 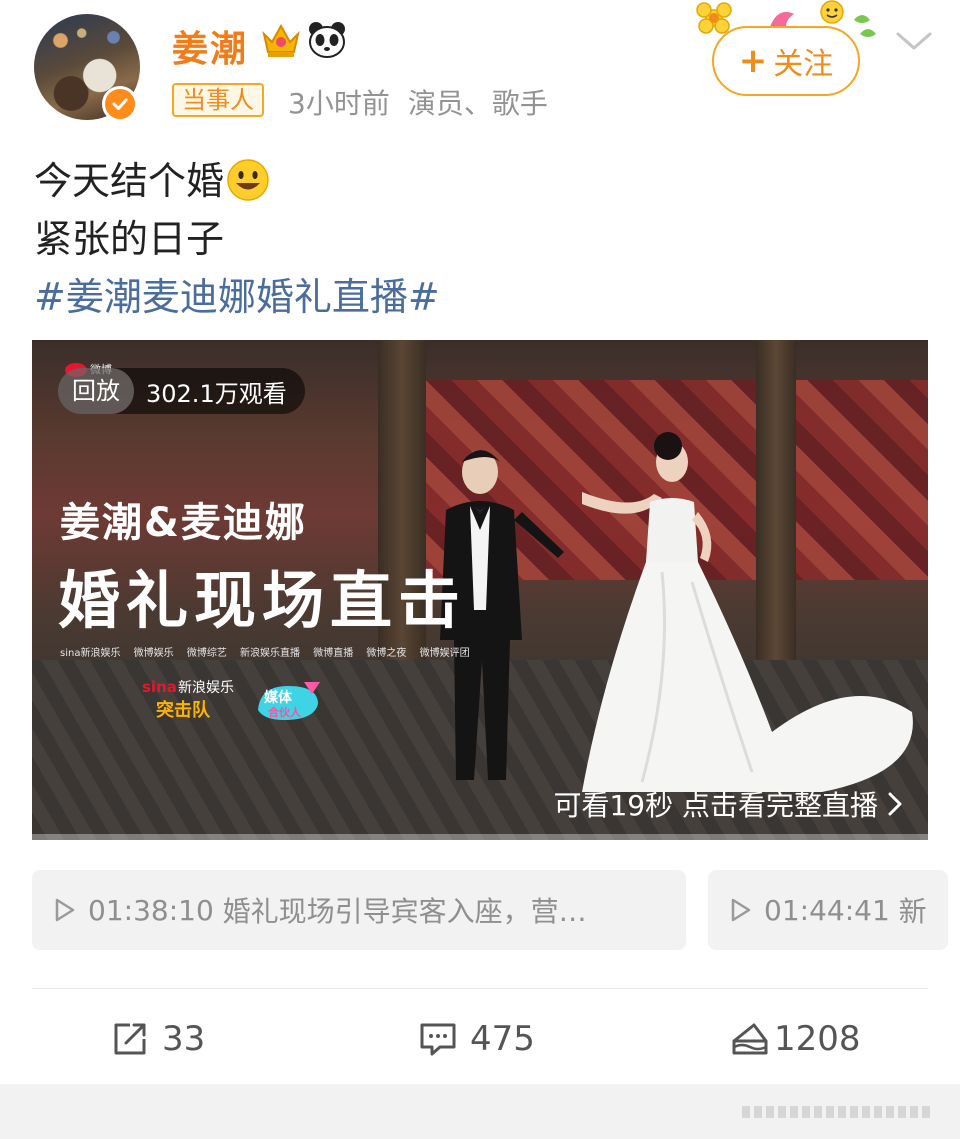 What do you see at coordinates (333, 653) in the screenshot?
I see `sponsor-logo: 微博直播` at bounding box center [333, 653].